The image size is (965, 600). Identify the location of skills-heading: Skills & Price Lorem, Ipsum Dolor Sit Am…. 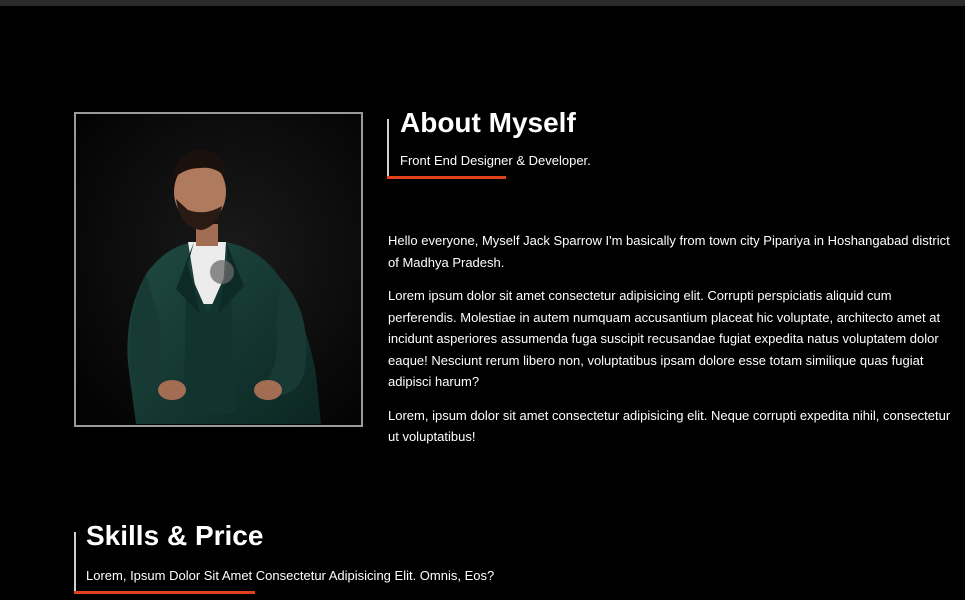
(284, 557).